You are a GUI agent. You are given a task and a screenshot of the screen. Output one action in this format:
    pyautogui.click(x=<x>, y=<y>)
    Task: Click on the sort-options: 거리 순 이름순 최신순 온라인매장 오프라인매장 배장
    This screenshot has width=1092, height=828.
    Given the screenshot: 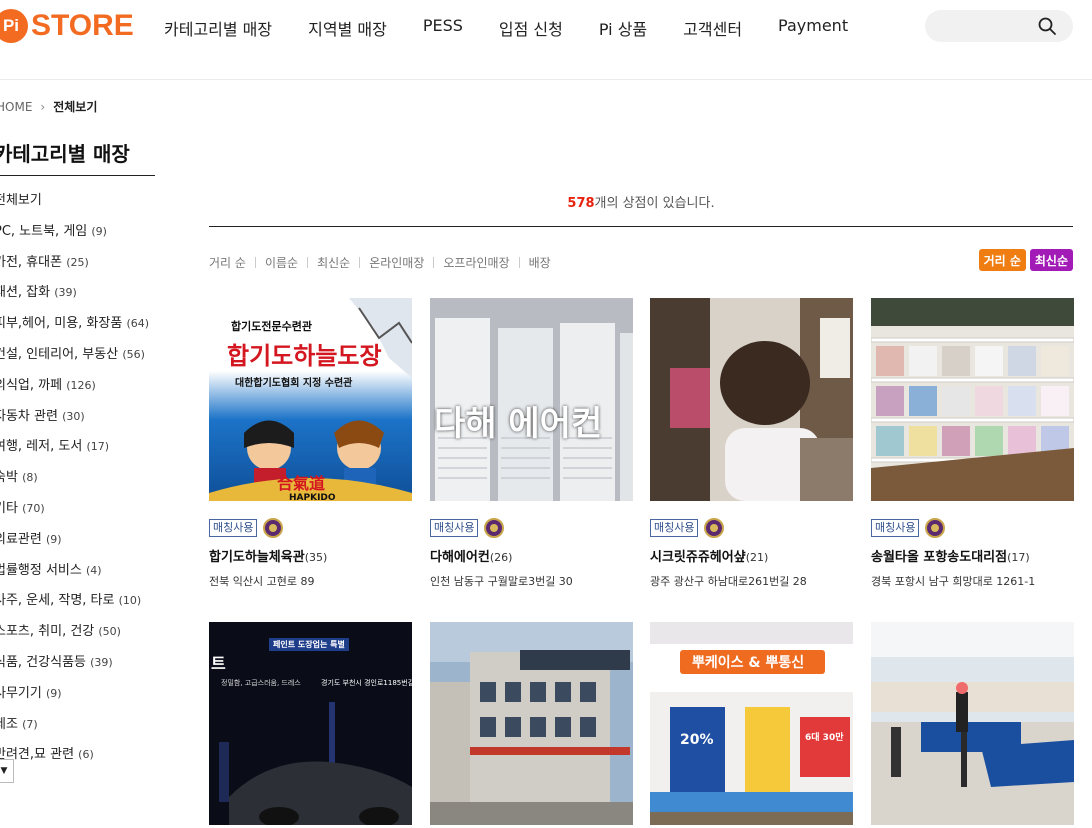 What is the action you would take?
    pyautogui.click(x=380, y=262)
    